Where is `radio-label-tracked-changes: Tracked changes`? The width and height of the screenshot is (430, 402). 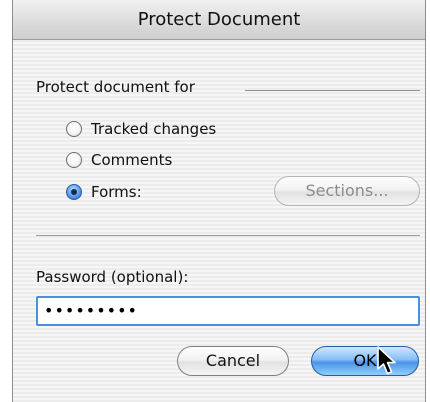
radio-label-tracked-changes: Tracked changes is located at coordinates (154, 129).